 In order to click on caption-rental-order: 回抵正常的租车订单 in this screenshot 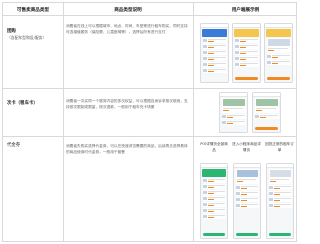, I will do `click(279, 147)`.